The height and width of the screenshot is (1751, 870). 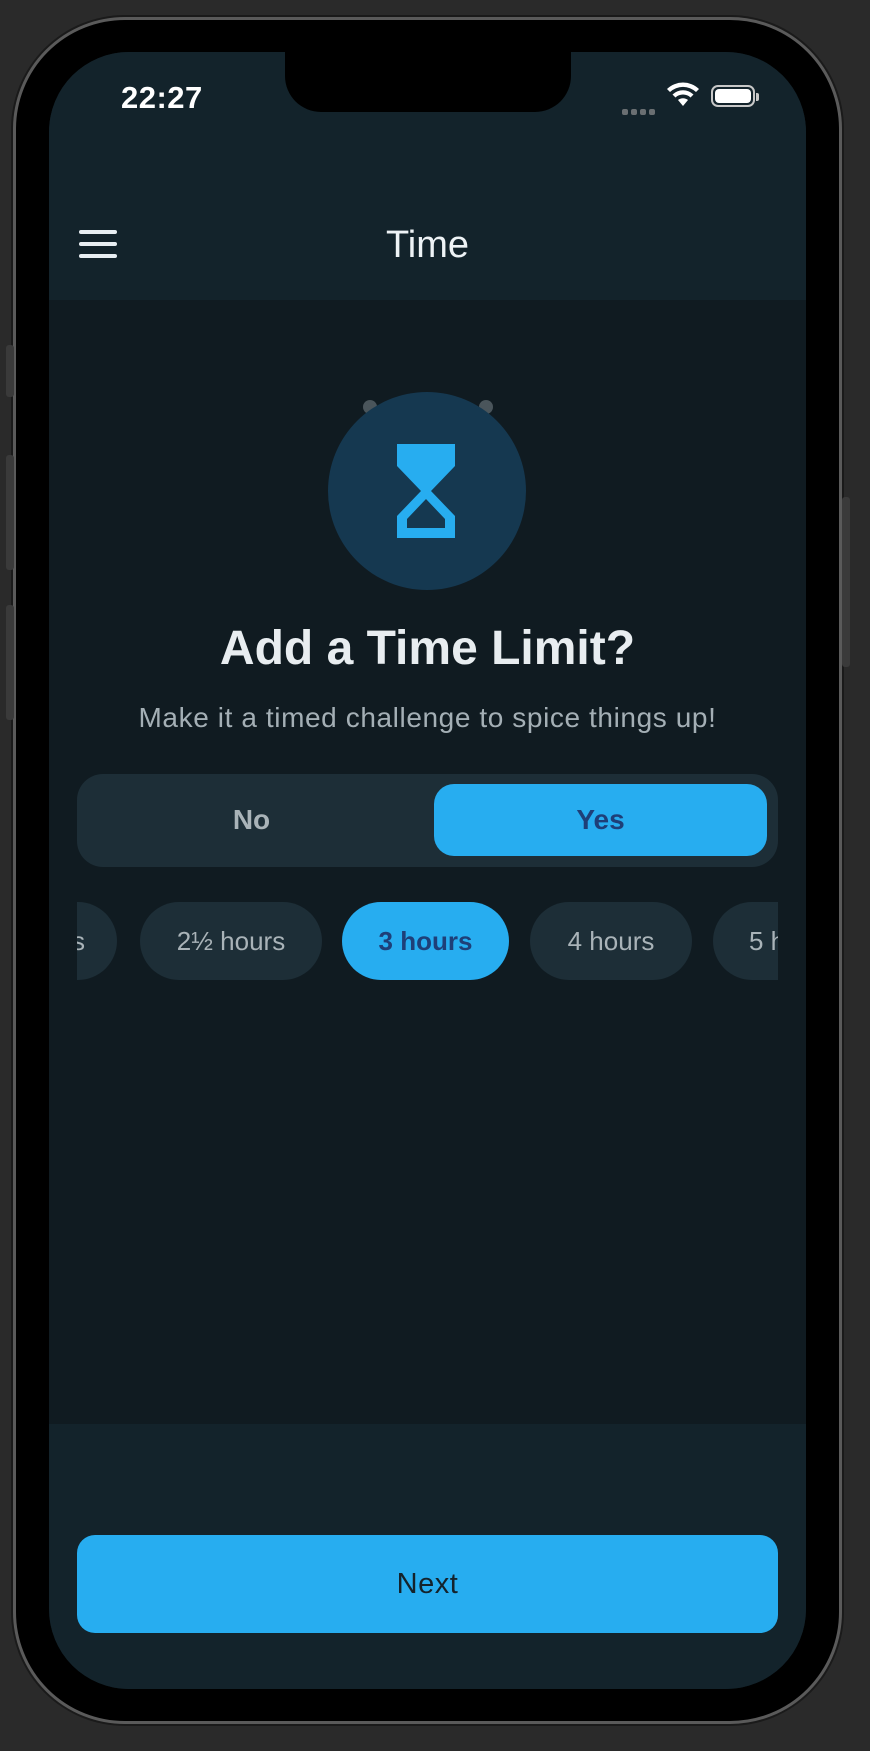 I want to click on duration-chip-list: s 2½ hours 3 hours 4 hours 5 h, so click(x=427, y=942).